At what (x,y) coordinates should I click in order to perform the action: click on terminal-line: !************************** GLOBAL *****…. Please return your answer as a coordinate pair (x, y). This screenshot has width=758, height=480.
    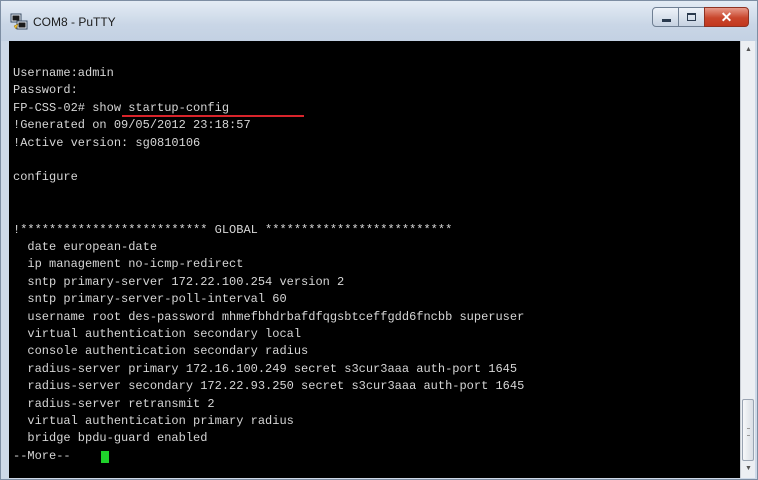
    Looking at the image, I should click on (233, 229).